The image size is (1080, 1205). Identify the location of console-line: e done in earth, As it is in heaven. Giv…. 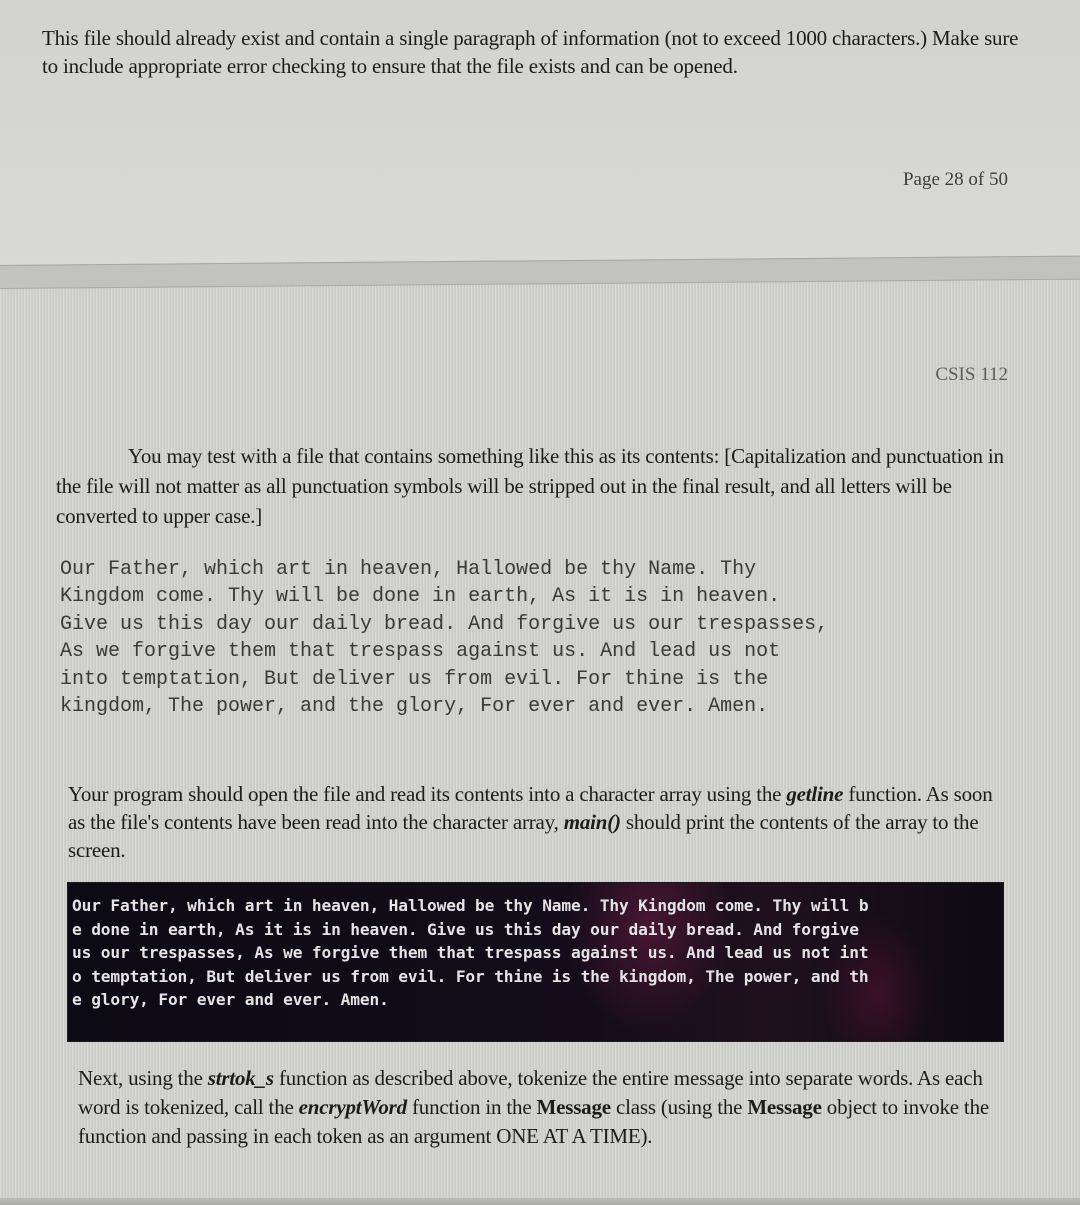
(465, 929).